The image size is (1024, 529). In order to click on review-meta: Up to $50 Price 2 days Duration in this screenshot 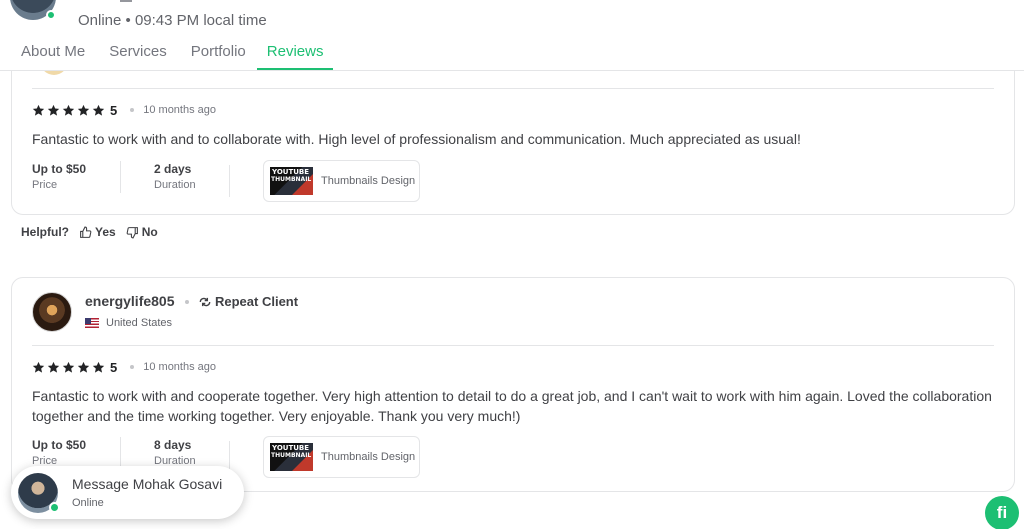, I will do `click(147, 179)`.